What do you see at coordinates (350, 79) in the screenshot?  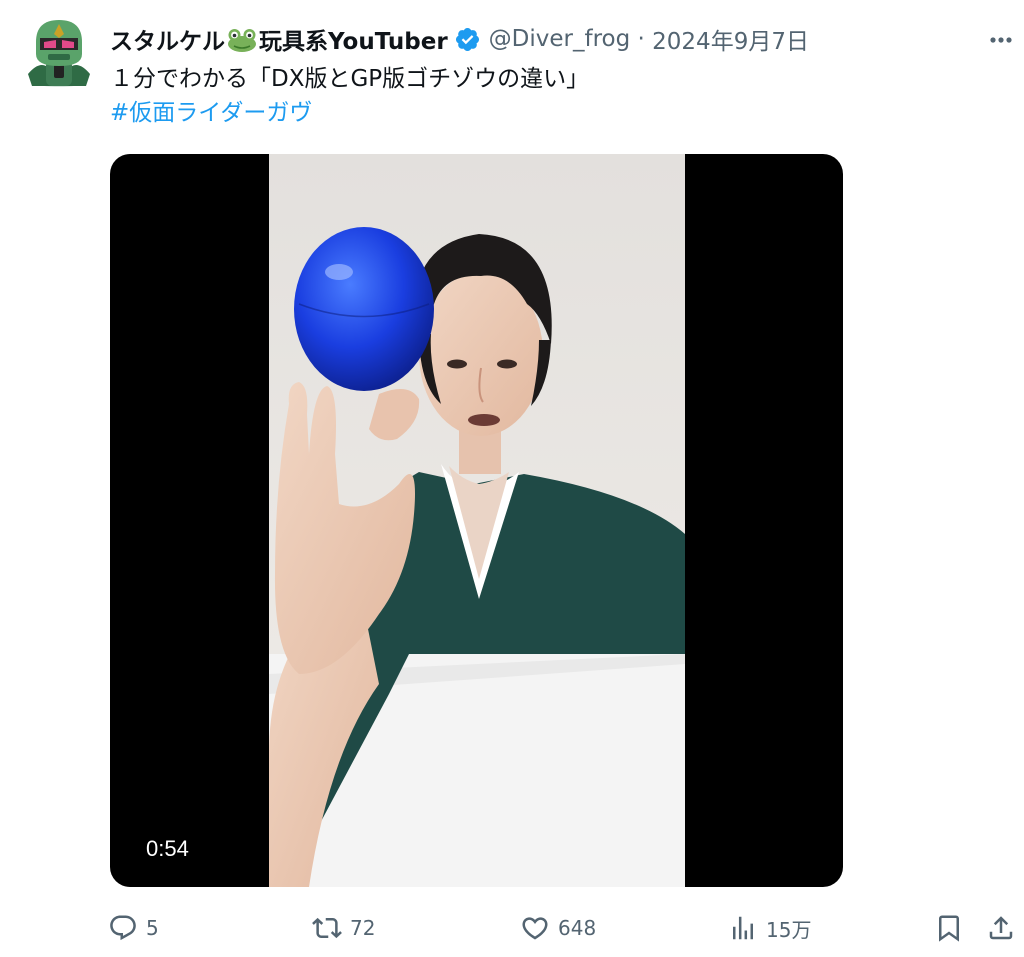 I see `tweet-body: １分でわかる「DX版とGP版ゴチゾウの違い」` at bounding box center [350, 79].